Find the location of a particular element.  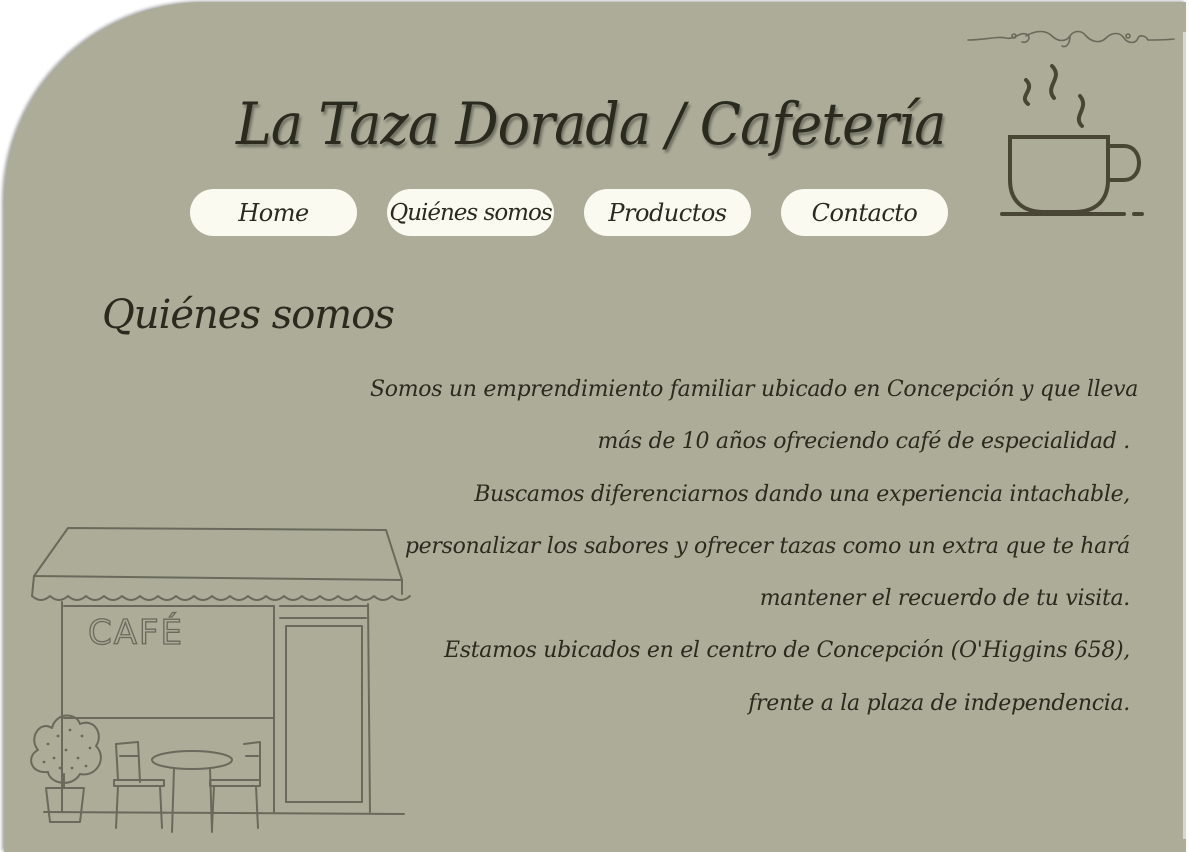

main-nav: Home Quiénes somos Productos Contacto is located at coordinates (569, 212).